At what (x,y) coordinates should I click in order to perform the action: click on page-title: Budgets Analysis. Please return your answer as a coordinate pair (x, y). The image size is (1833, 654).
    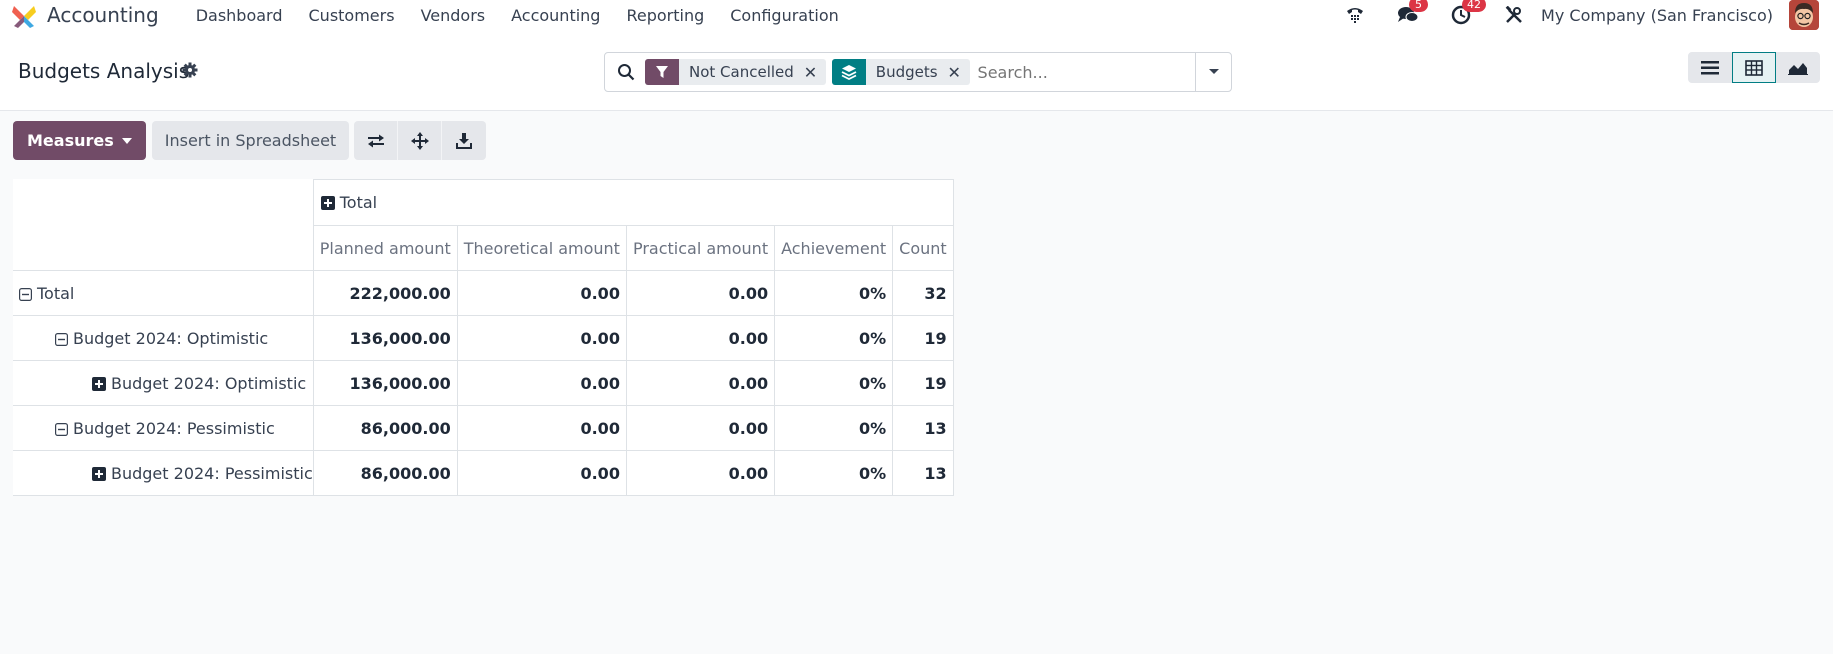
    Looking at the image, I should click on (104, 71).